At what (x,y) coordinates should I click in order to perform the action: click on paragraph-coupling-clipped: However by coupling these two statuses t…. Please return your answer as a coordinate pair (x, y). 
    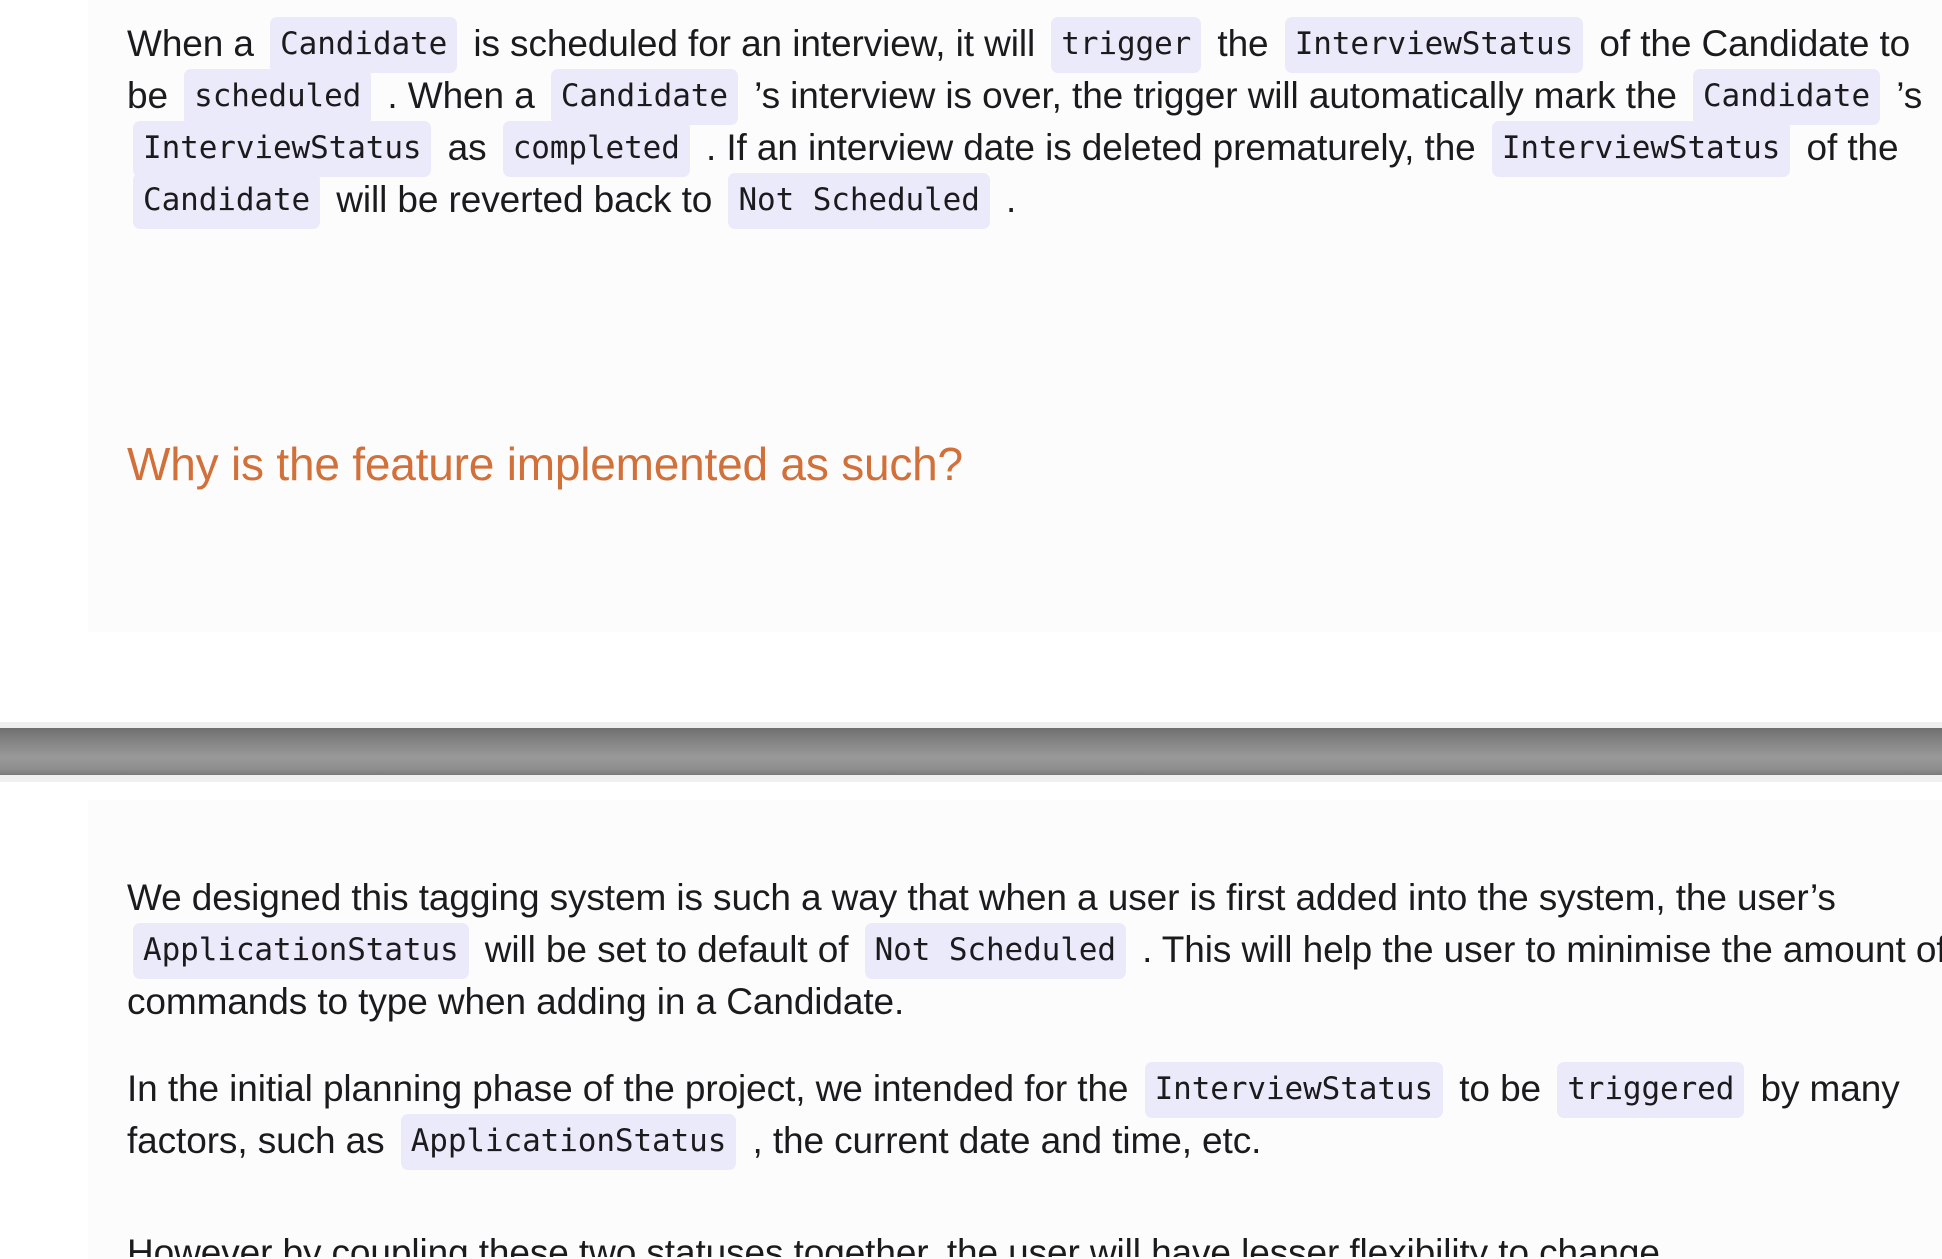
    Looking at the image, I should click on (1034, 1242).